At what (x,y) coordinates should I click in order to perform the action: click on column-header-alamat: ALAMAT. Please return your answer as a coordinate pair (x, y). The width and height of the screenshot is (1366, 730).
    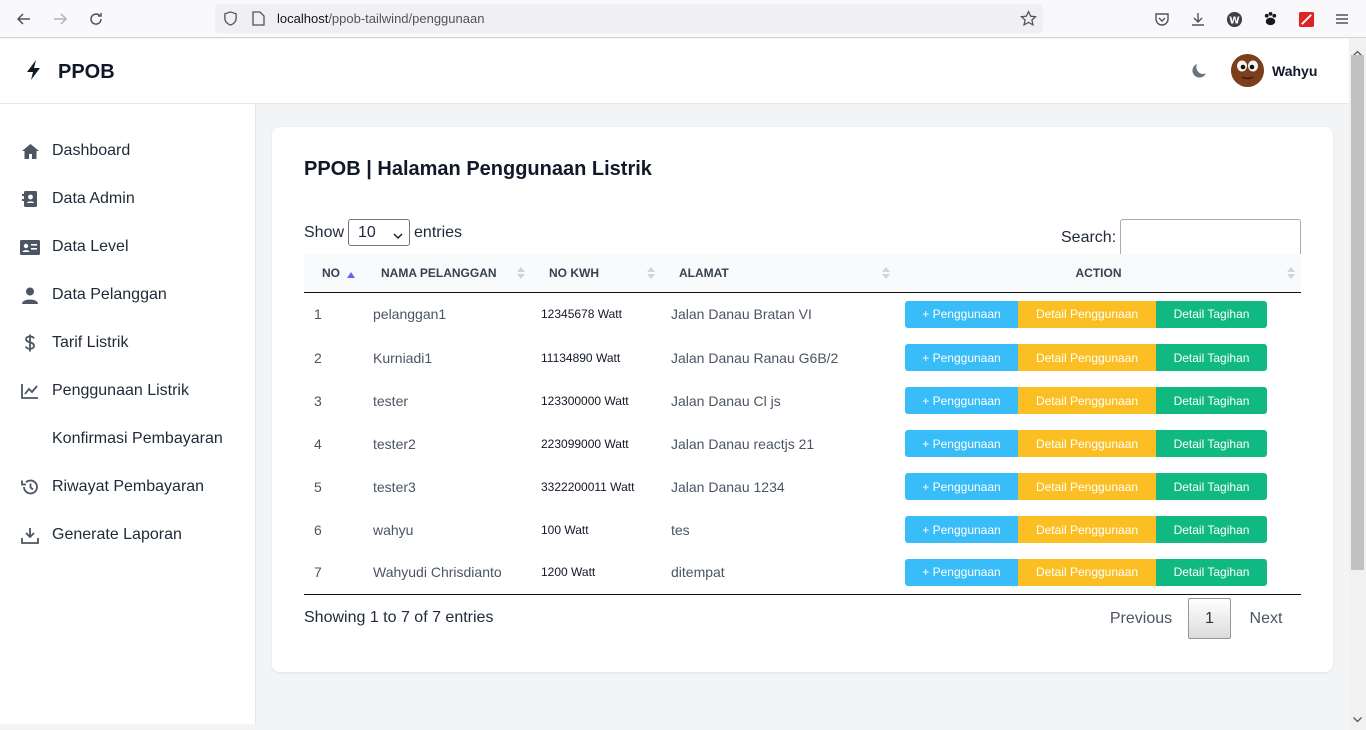
    Looking at the image, I should click on (778, 273).